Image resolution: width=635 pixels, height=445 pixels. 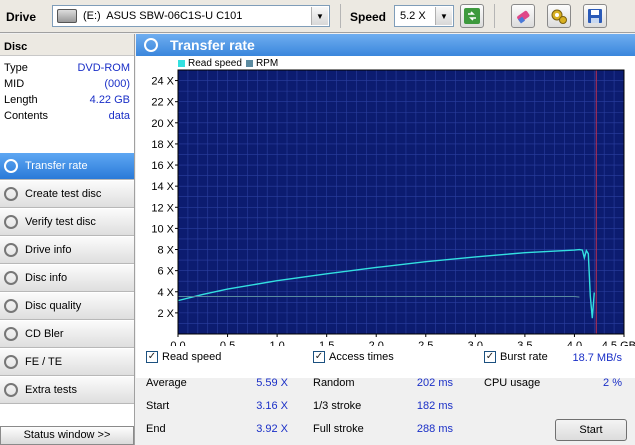 I want to click on y-tick-label: 2 X, so click(x=165, y=314).